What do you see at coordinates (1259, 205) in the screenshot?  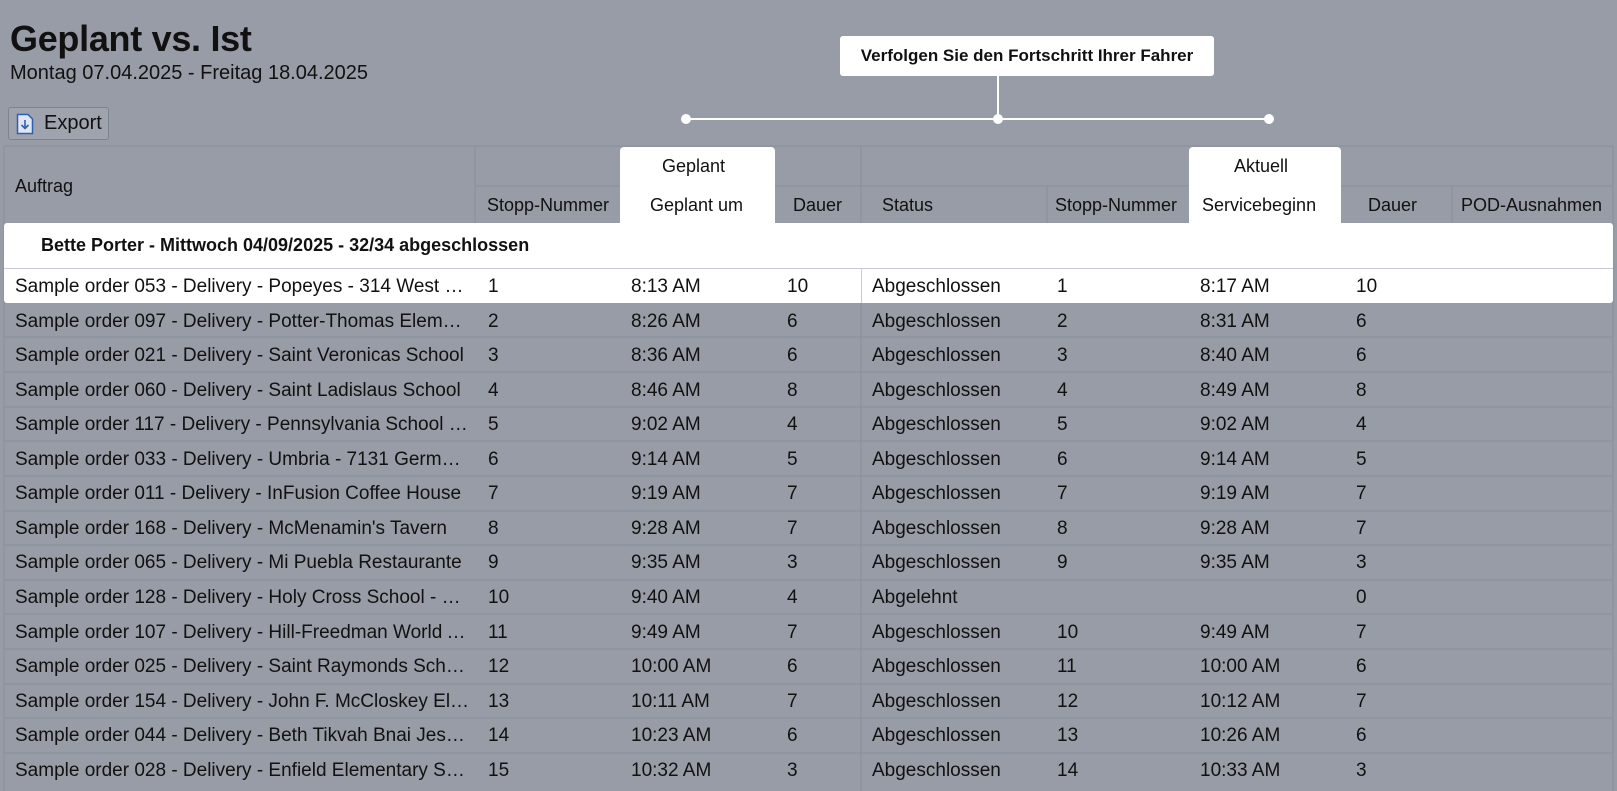 I see `column-header-service-start: Servicebeginn` at bounding box center [1259, 205].